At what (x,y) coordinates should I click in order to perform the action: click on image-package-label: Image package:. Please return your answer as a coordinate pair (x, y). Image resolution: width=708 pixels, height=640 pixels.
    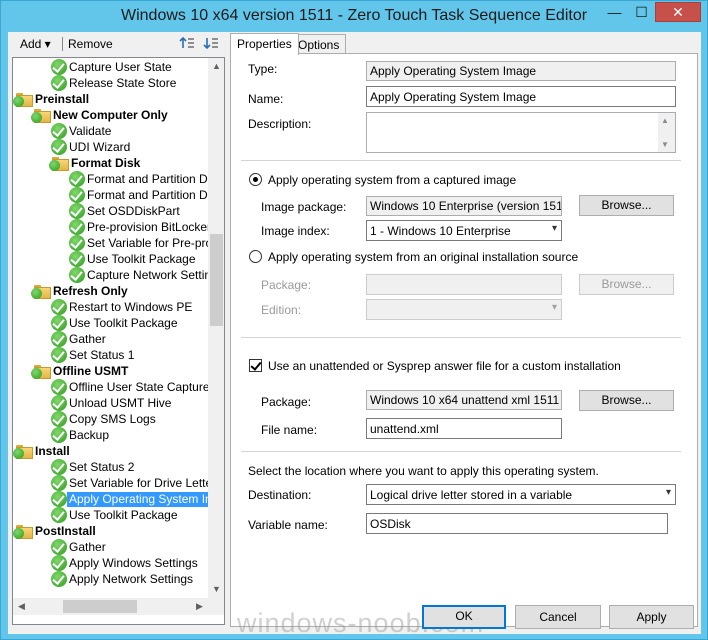
    Looking at the image, I should click on (304, 207).